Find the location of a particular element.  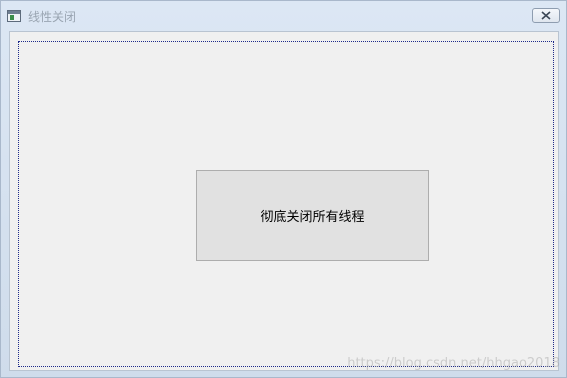

close-all-threads-button: 彻底关闭所有线程 is located at coordinates (312, 215).